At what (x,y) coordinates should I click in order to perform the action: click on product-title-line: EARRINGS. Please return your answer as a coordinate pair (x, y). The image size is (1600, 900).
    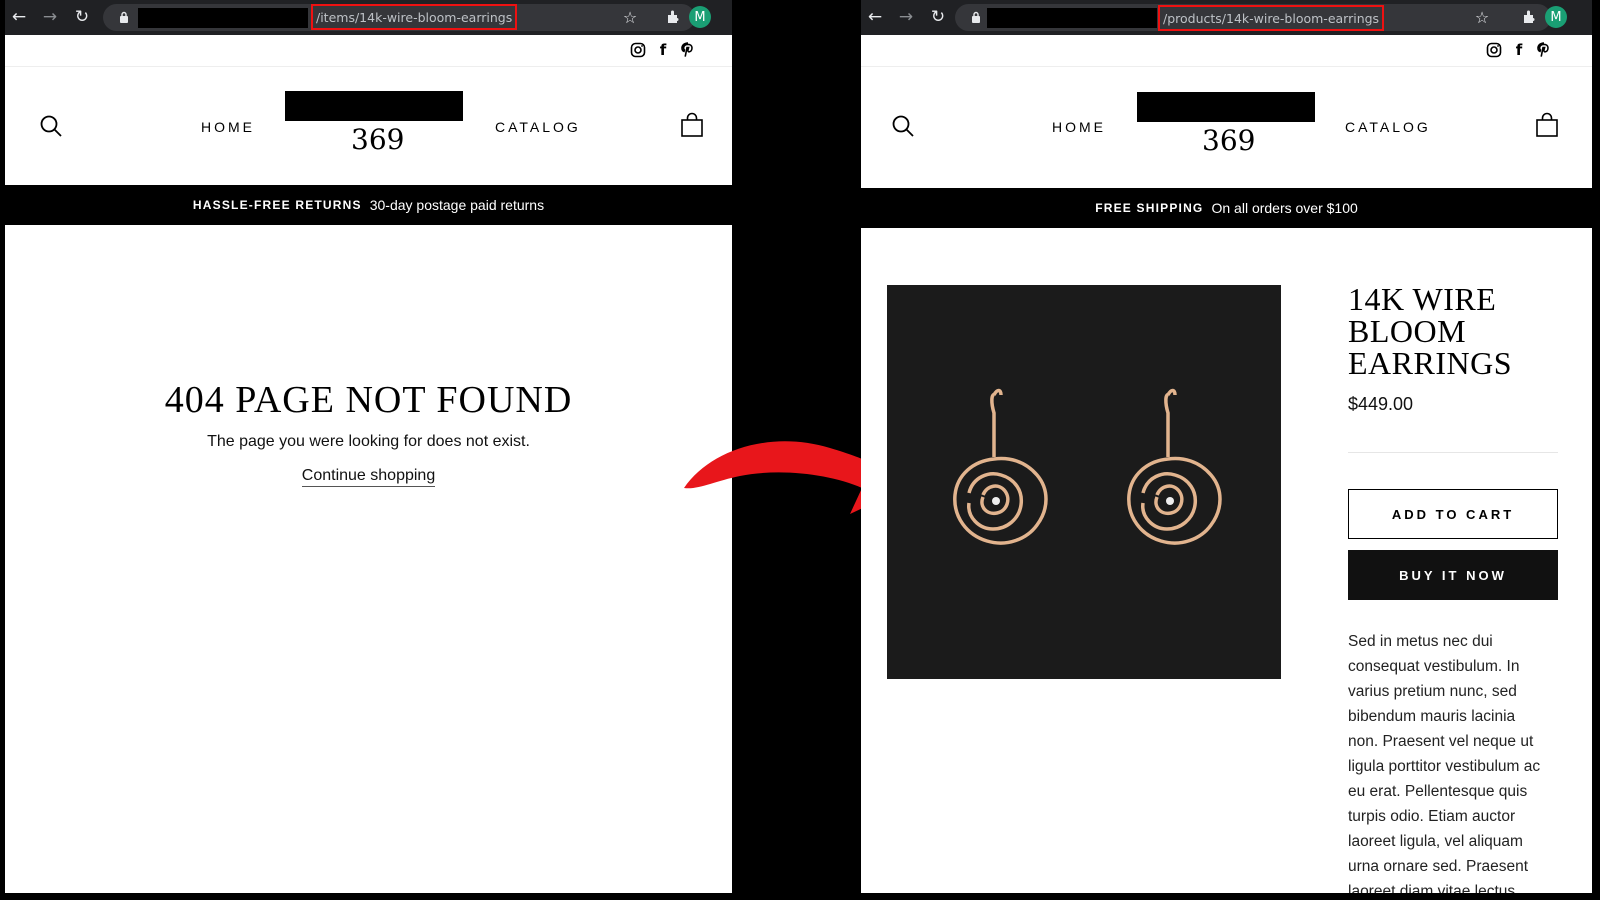
    Looking at the image, I should click on (1430, 363).